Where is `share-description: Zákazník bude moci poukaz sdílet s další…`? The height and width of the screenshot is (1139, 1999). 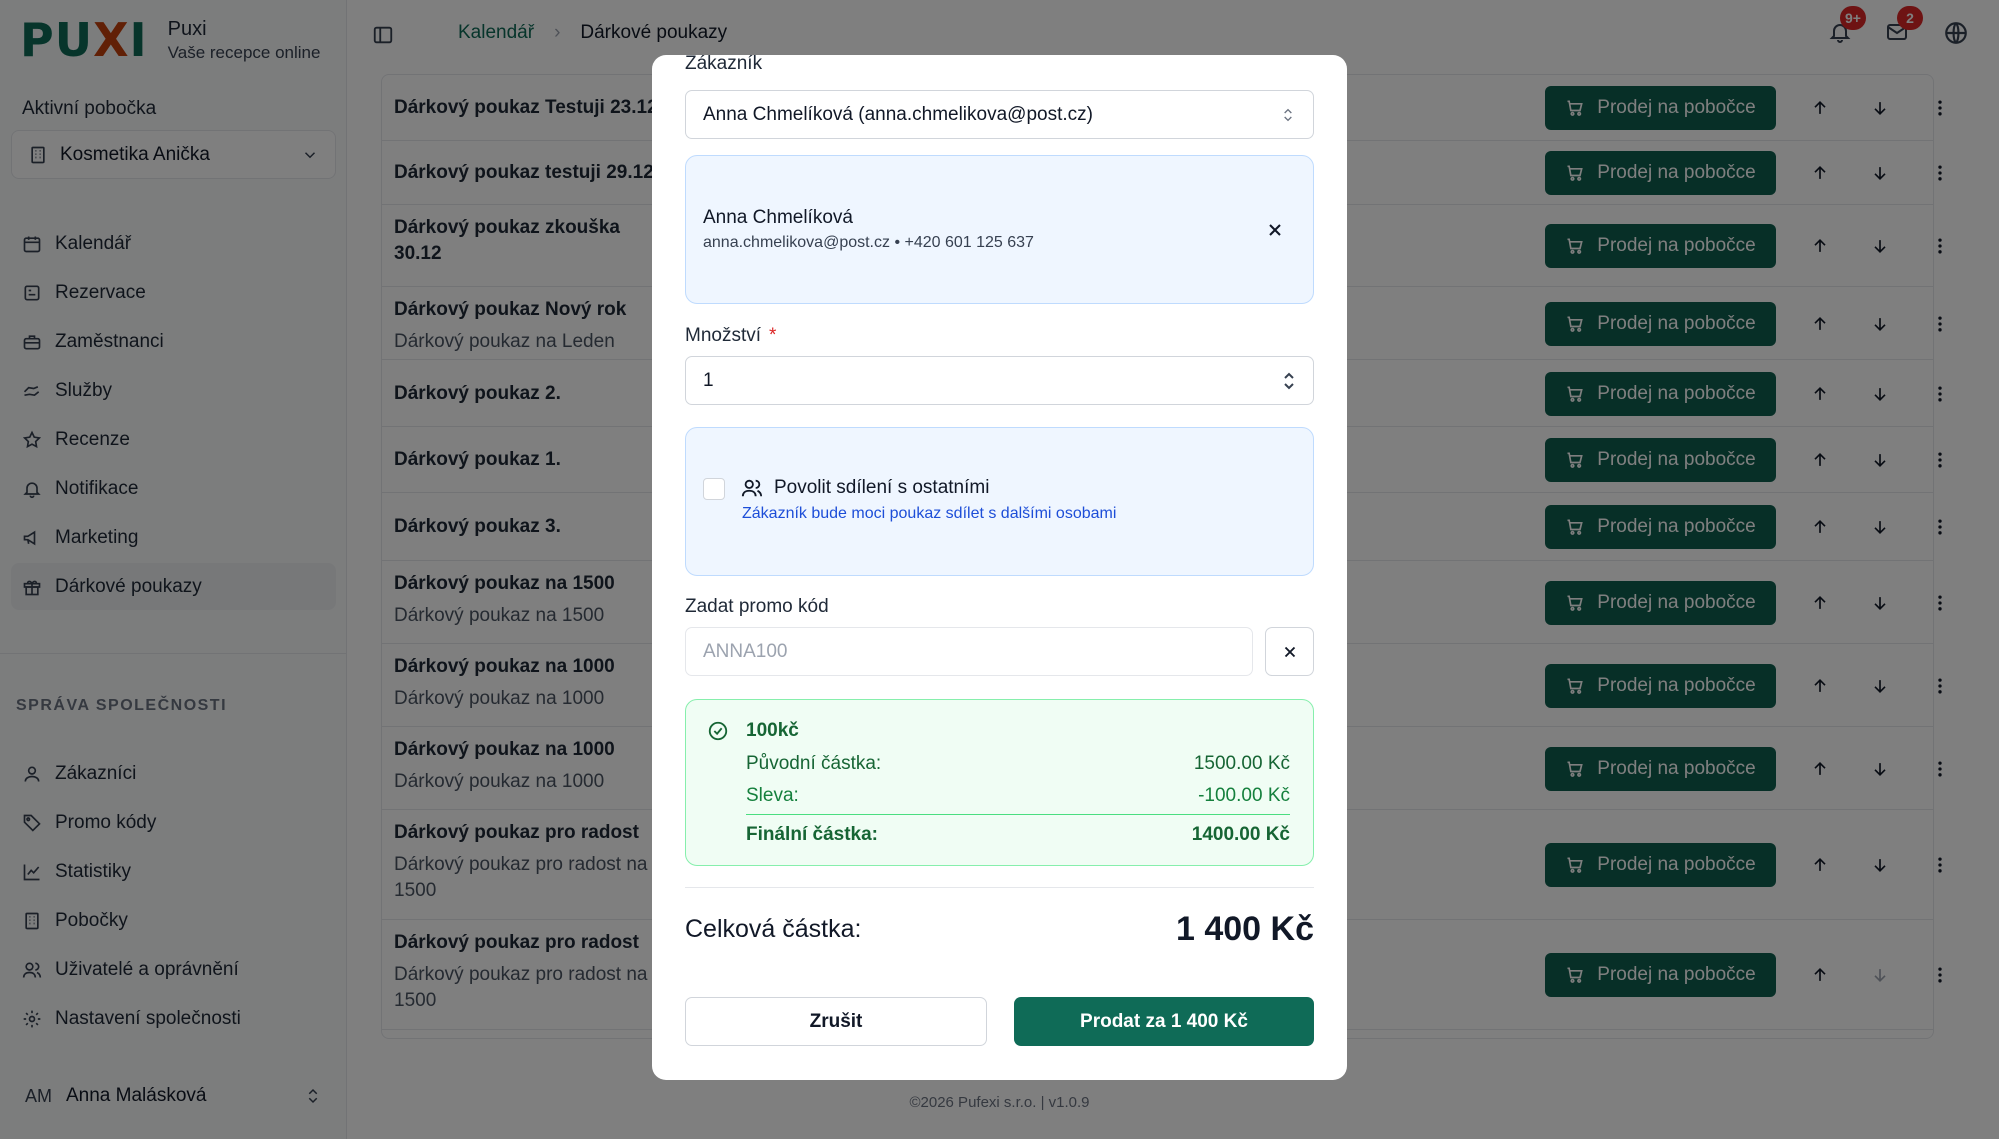 share-description: Zákazník bude moci poukaz sdílet s další… is located at coordinates (929, 513).